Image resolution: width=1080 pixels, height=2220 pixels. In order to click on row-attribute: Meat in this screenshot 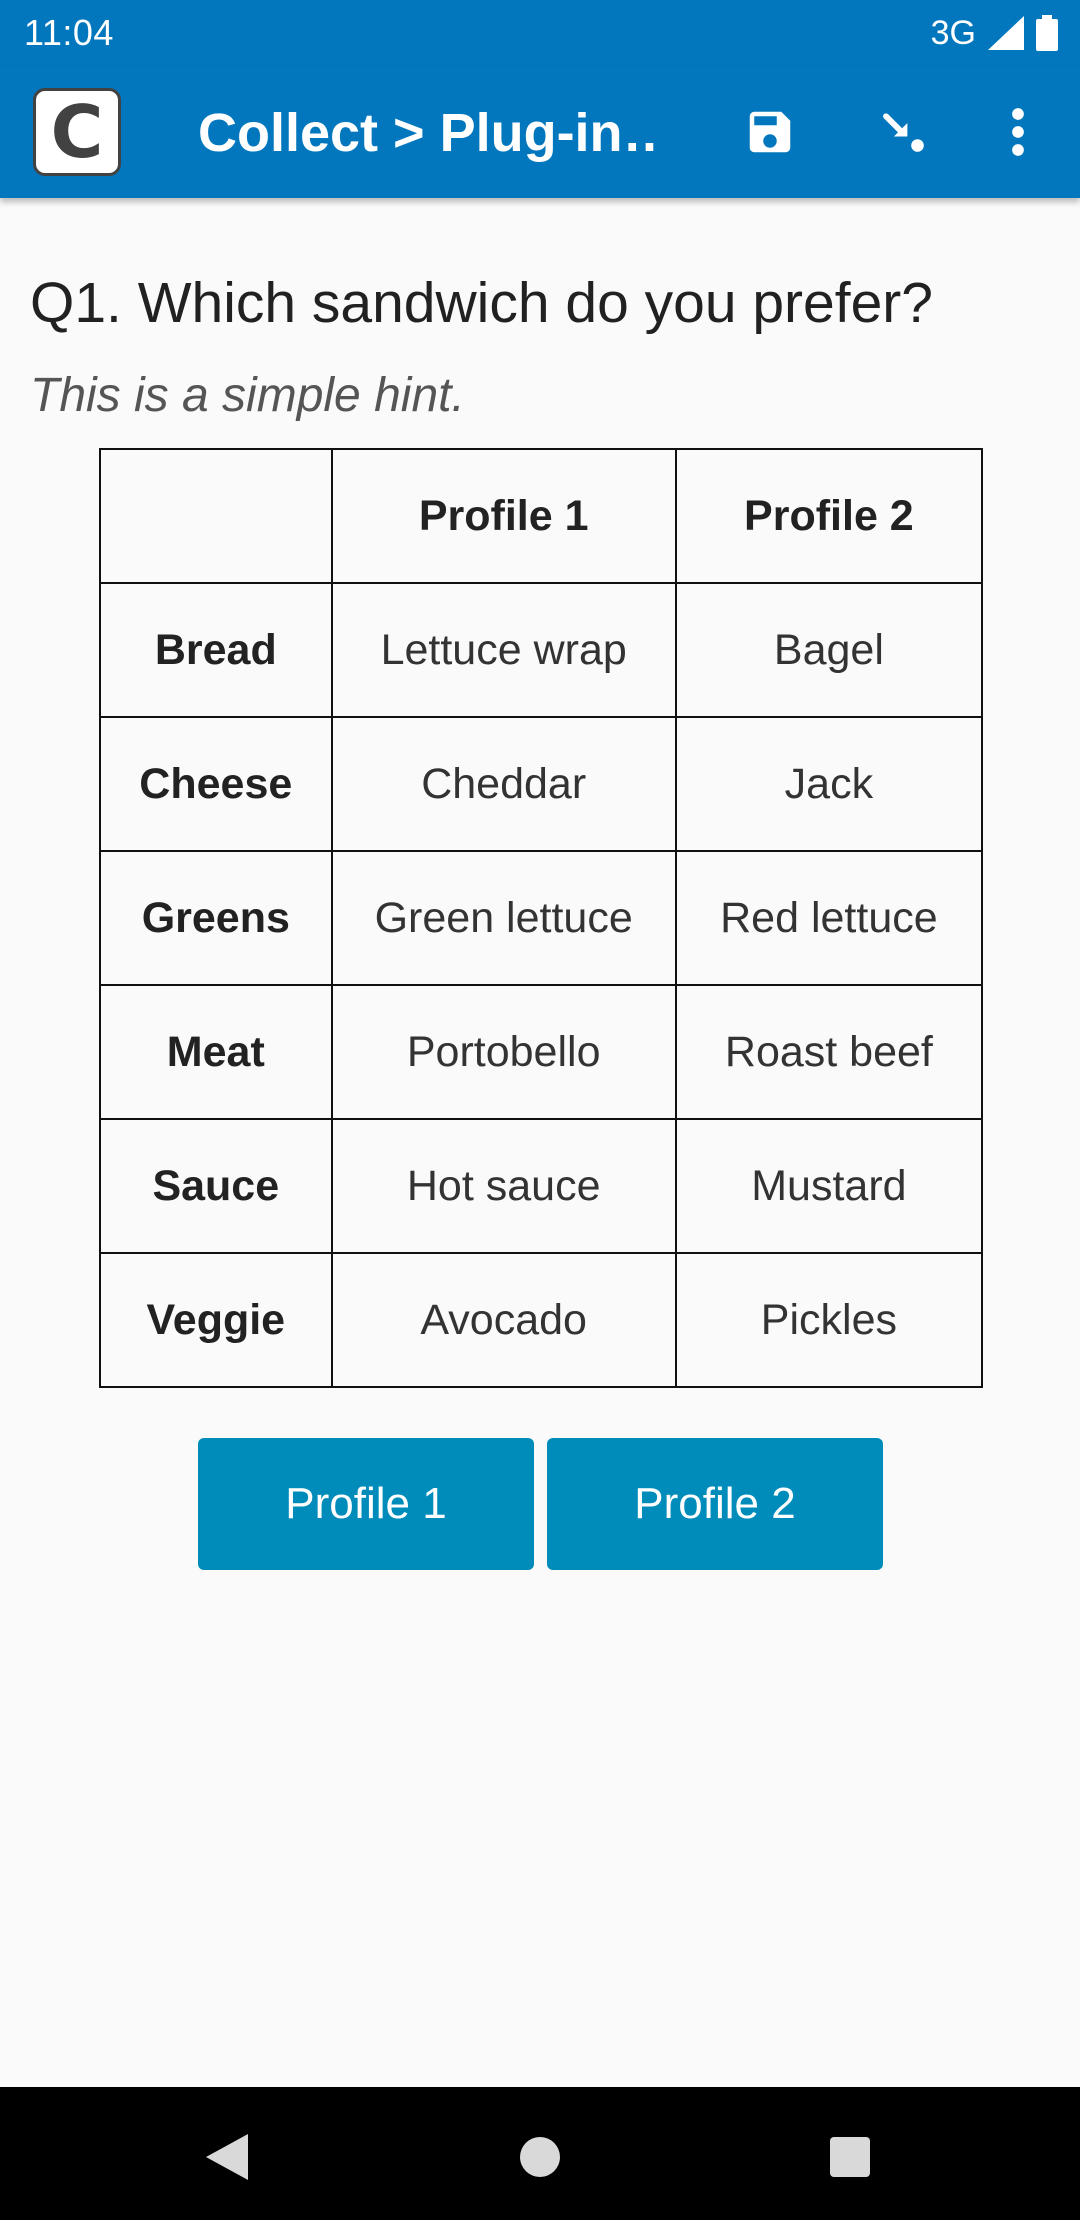, I will do `click(216, 1052)`.